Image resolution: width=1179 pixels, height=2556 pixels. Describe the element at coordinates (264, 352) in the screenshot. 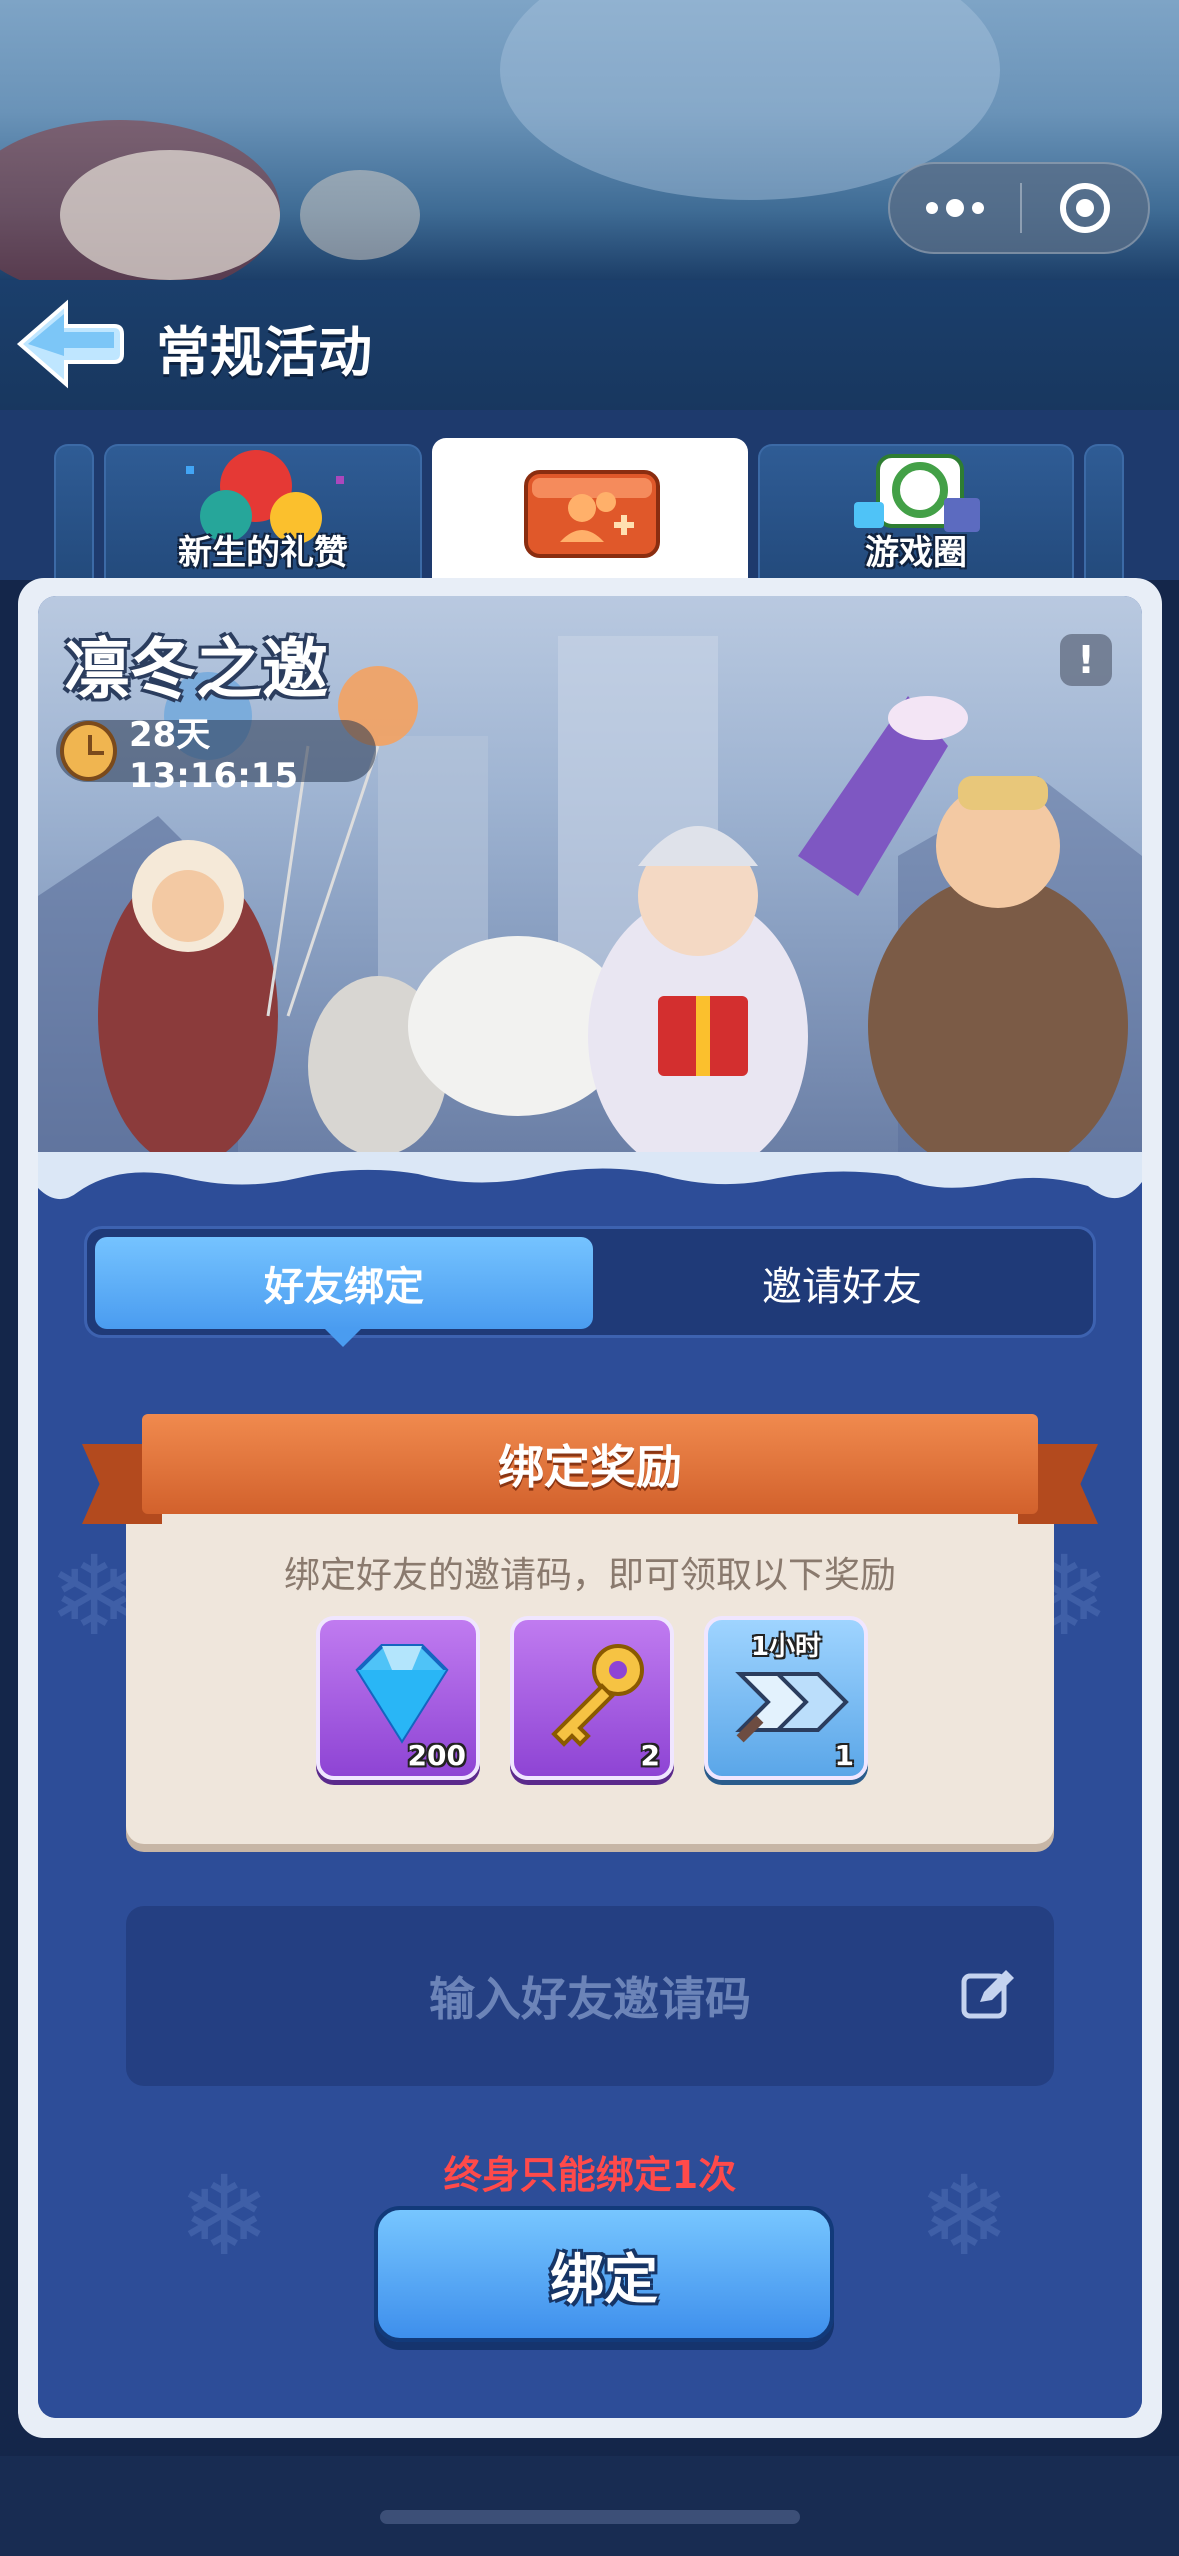

I see `page-title: 常规活动` at that location.